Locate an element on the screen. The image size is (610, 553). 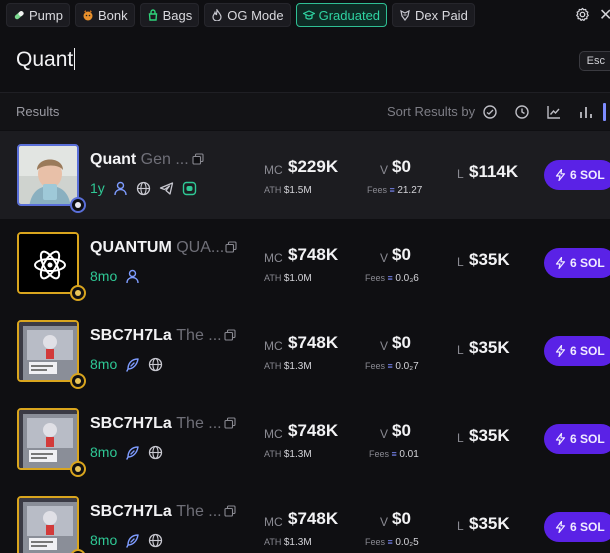
gear-icon is located at coordinates (582, 14).